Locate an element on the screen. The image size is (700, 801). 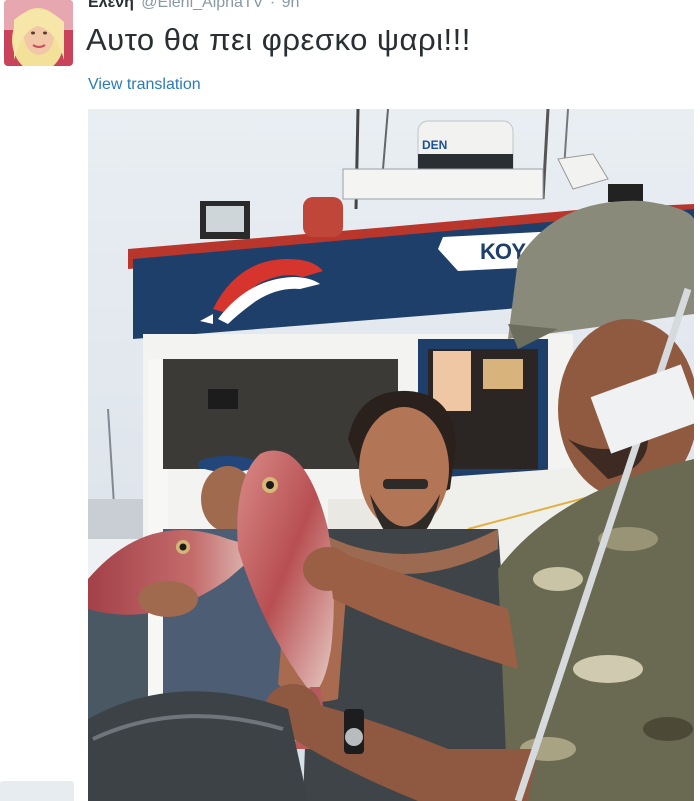
author-avatar is located at coordinates (38, 33).